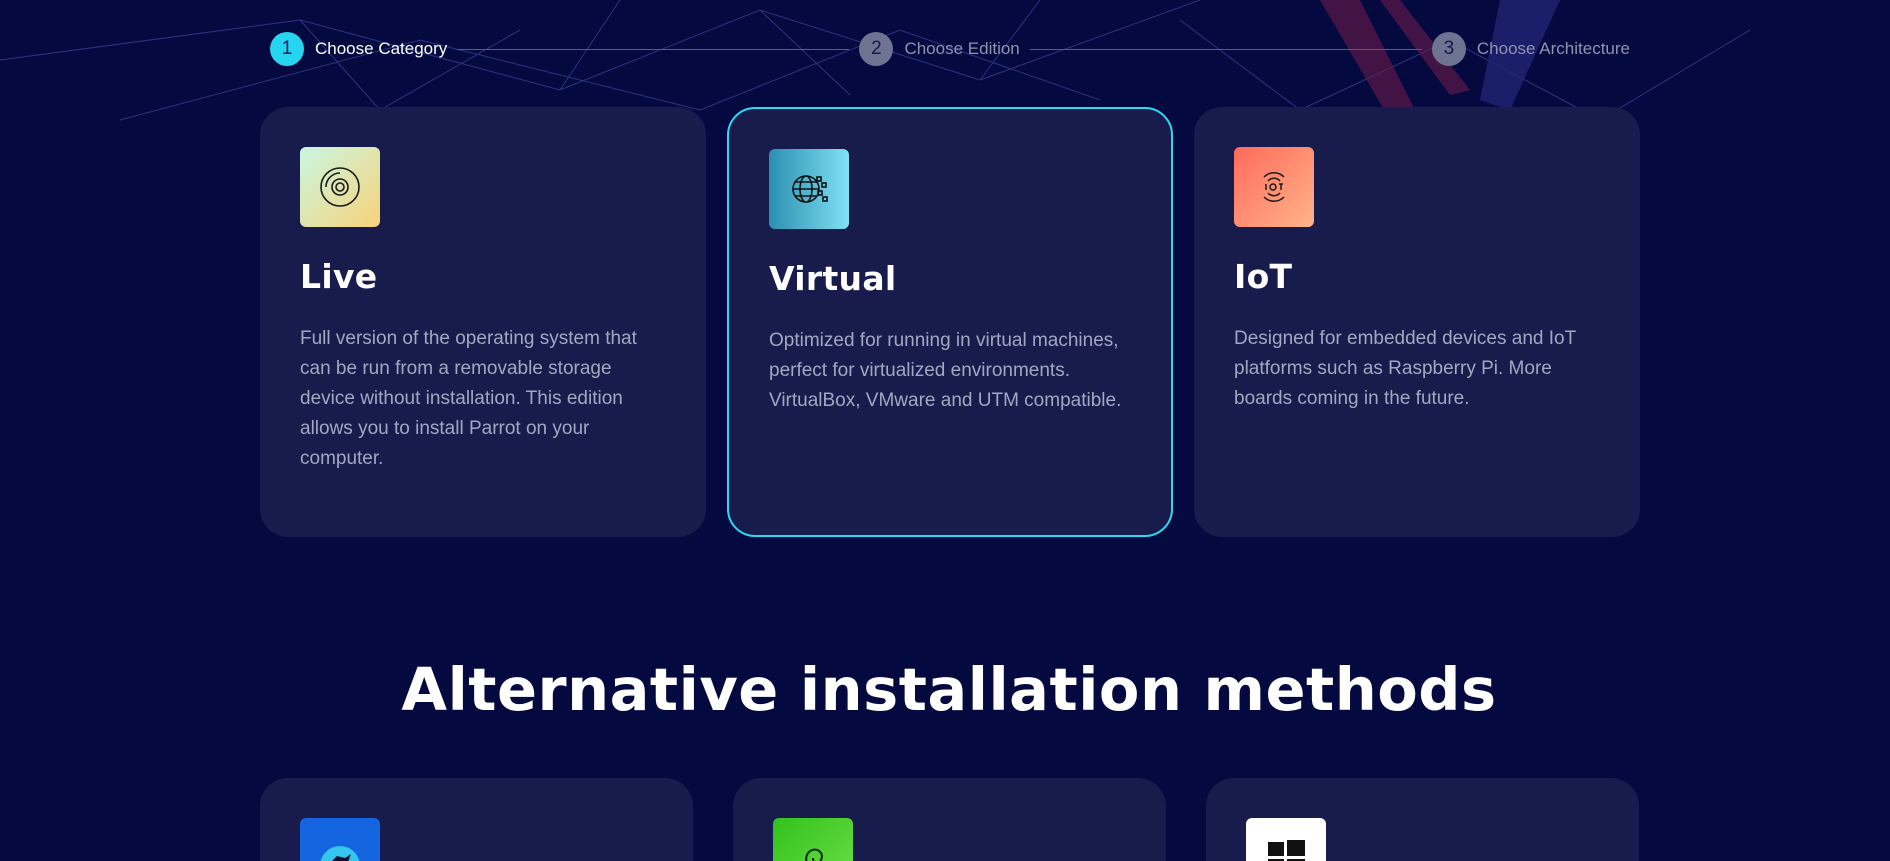 This screenshot has width=1890, height=861. Describe the element at coordinates (381, 48) in the screenshot. I see `step-label: Choose Category` at that location.